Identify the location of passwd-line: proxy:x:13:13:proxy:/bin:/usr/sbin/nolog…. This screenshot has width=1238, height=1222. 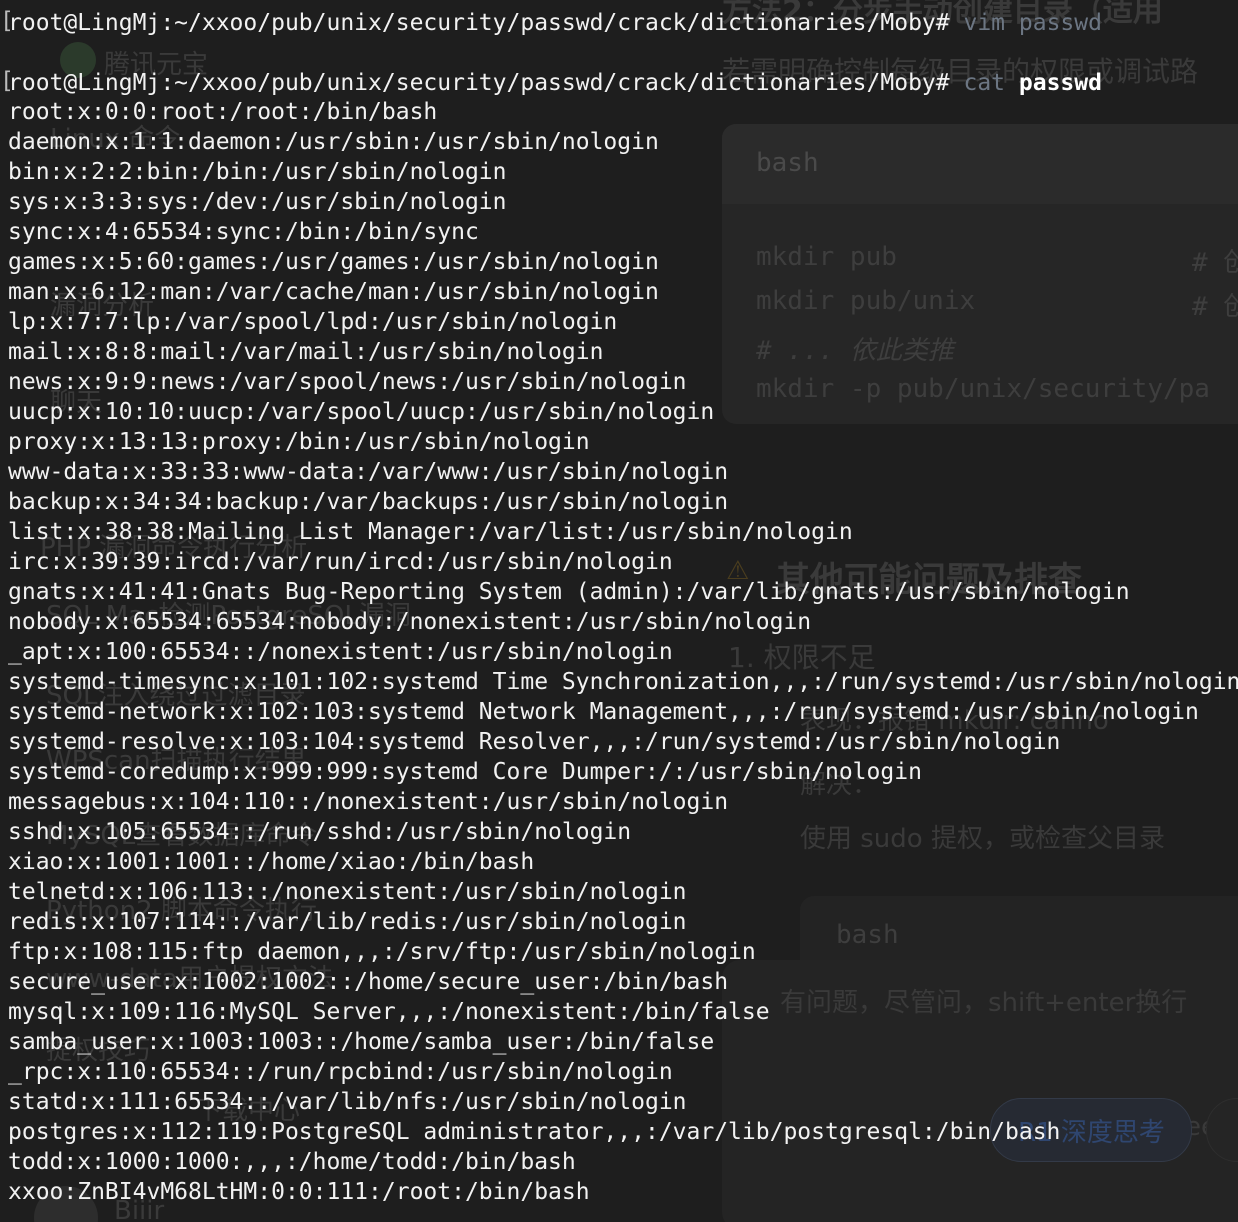
(299, 442).